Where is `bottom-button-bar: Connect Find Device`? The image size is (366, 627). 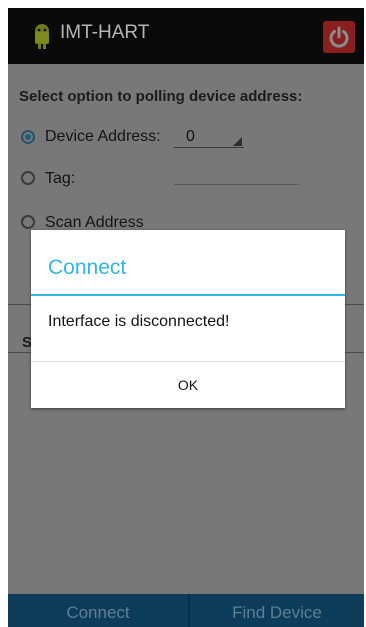 bottom-button-bar: Connect Find Device is located at coordinates (186, 610).